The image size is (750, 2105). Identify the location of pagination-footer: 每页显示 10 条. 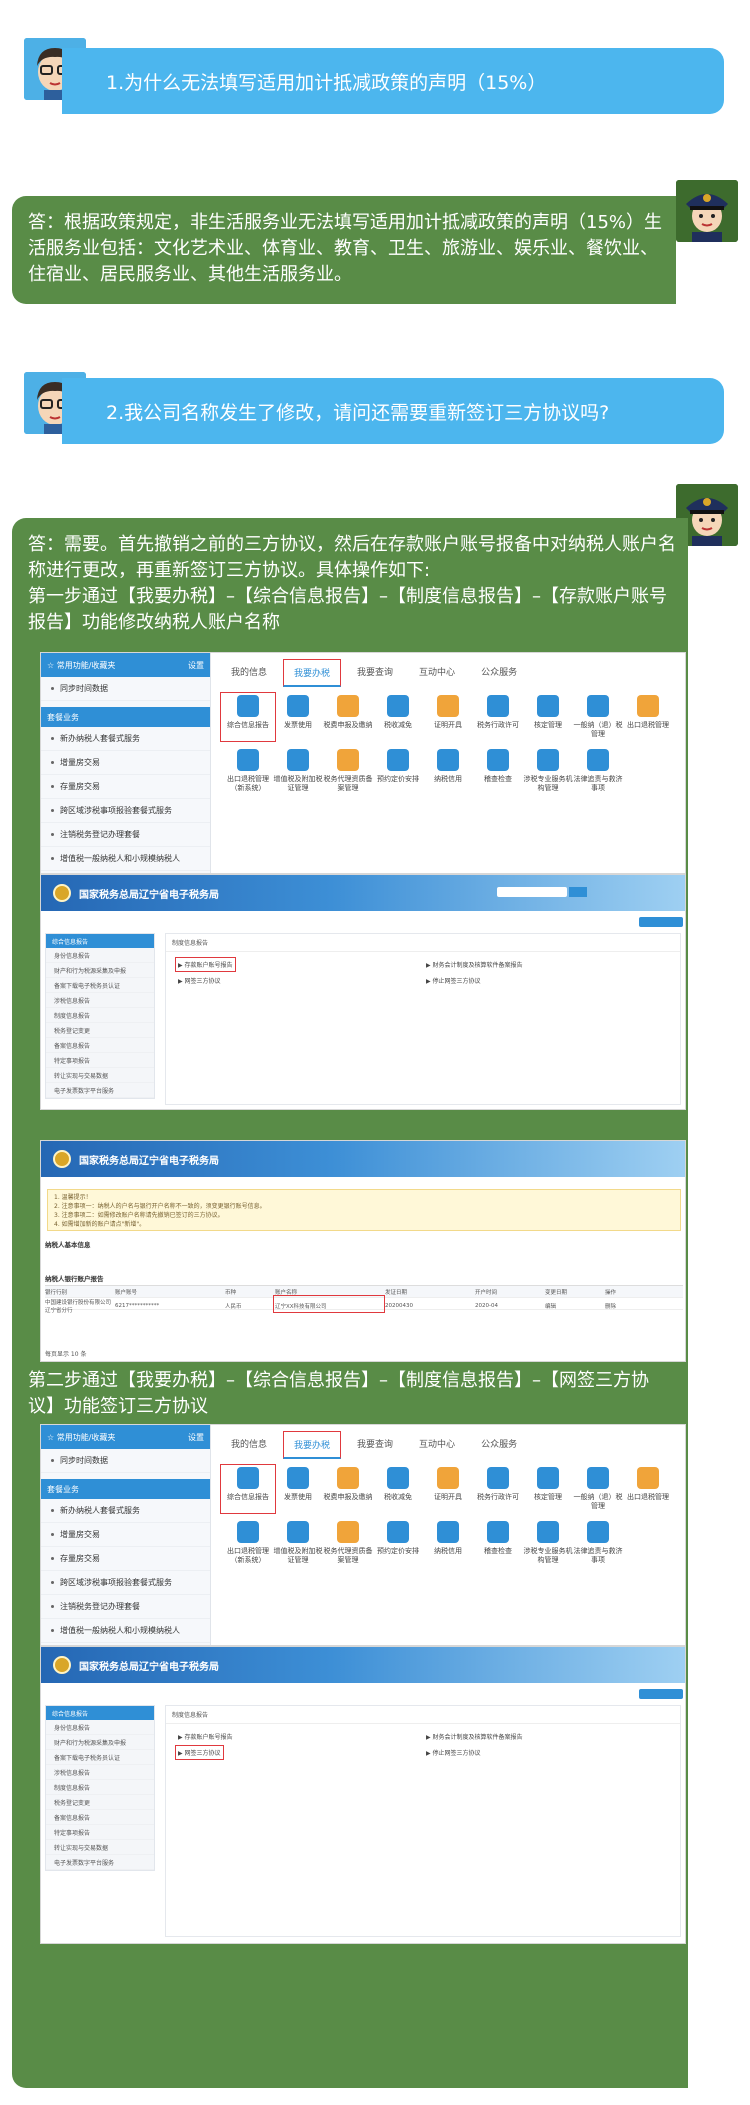
(66, 1354).